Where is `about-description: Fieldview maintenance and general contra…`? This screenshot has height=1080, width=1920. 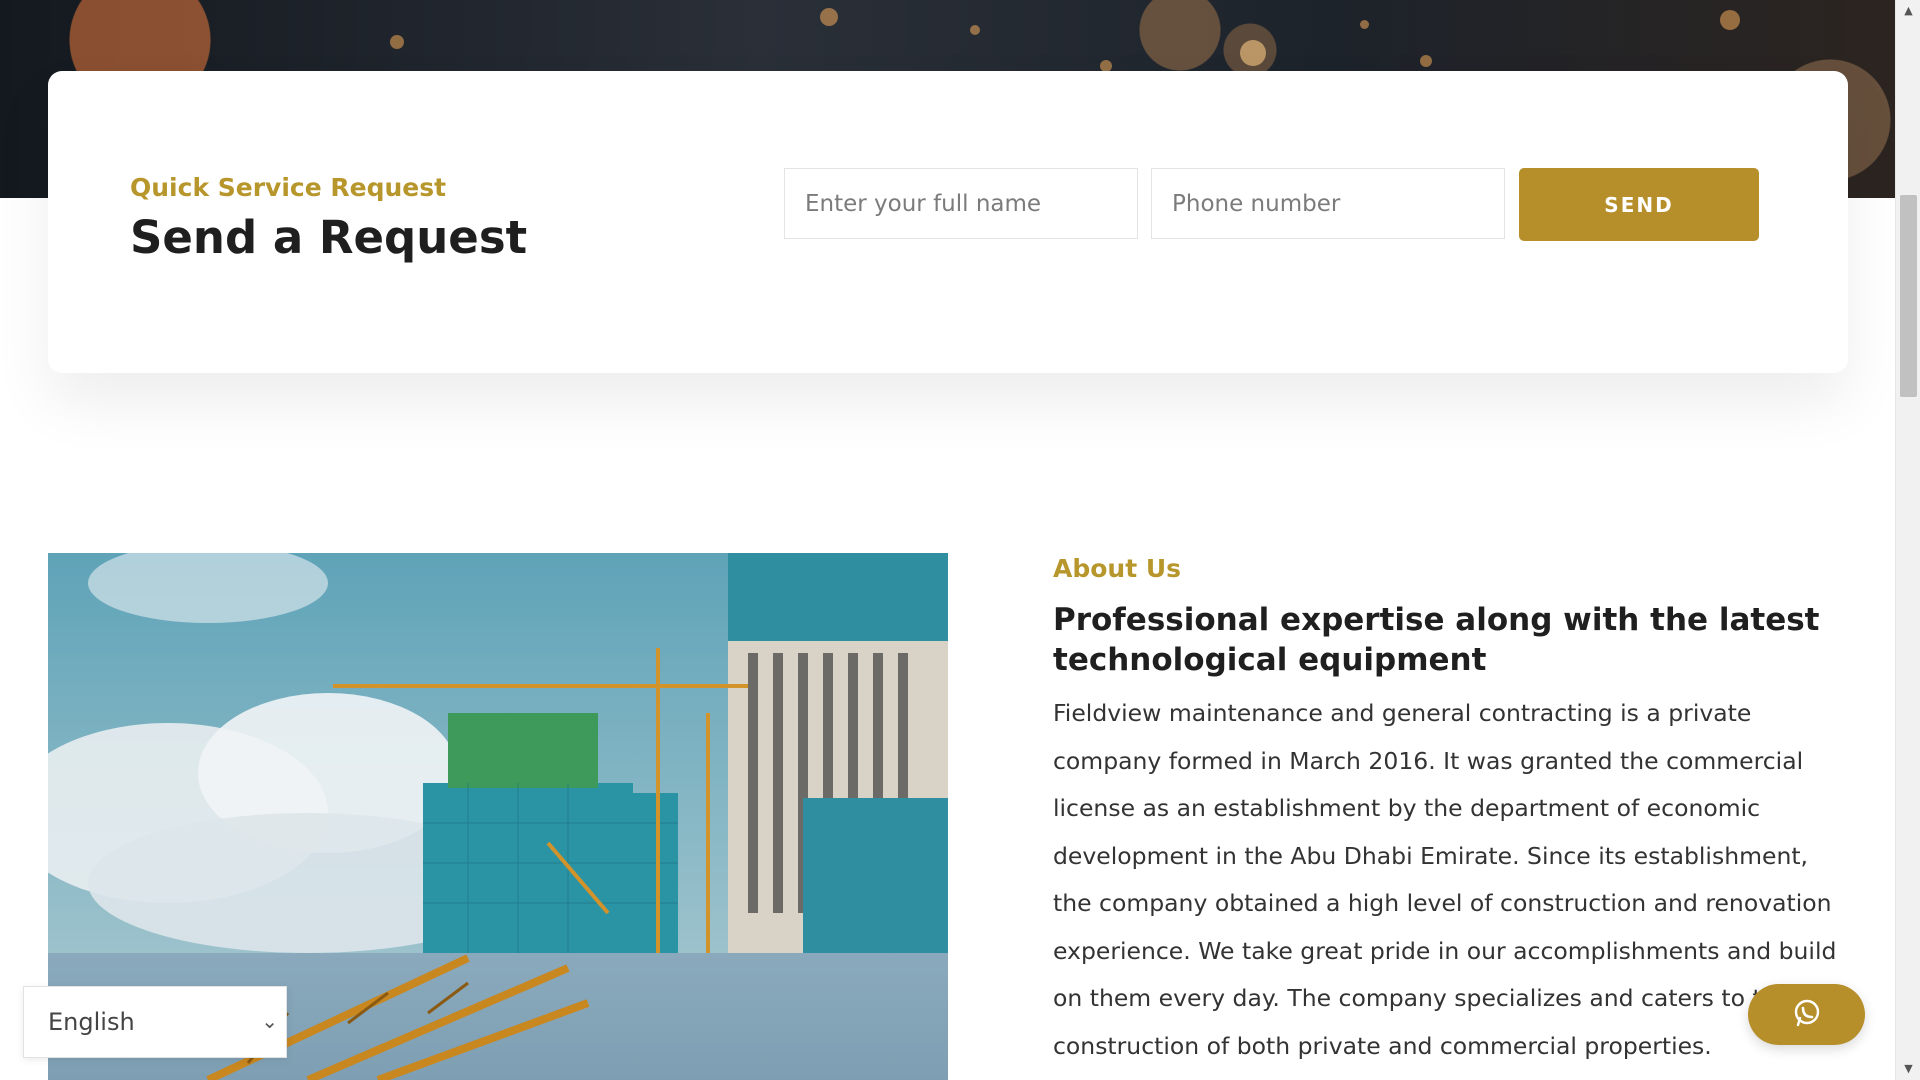 about-description: Fieldview maintenance and general contra… is located at coordinates (1445, 879).